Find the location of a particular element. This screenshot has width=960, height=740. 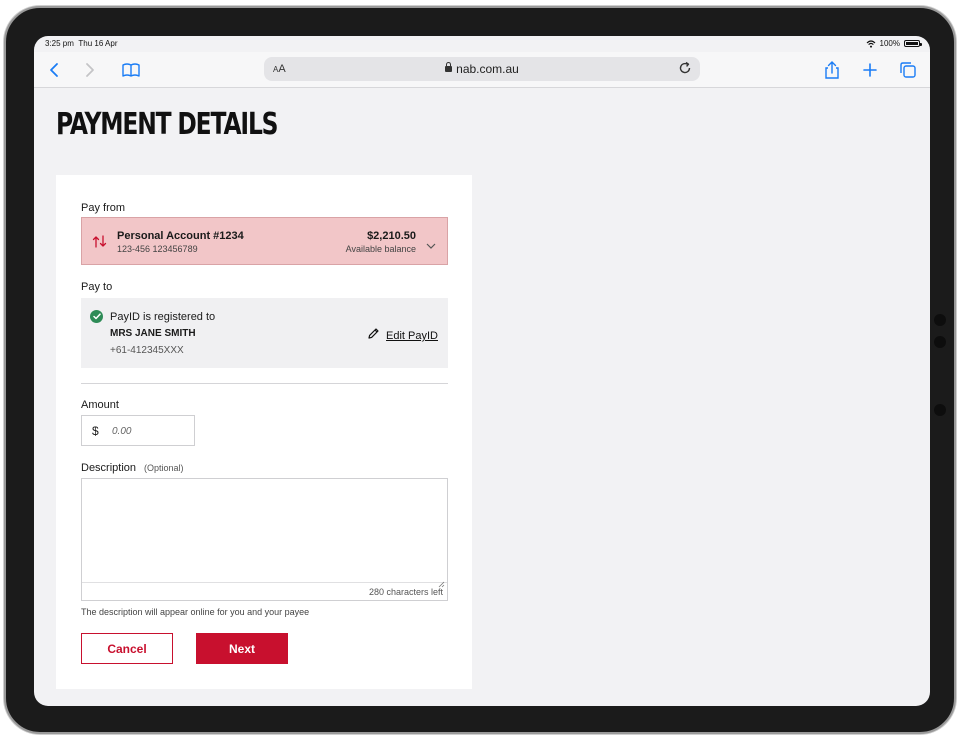

status-bar: 3:25 pm Thu 16 Apr 100% is located at coordinates (482, 44).